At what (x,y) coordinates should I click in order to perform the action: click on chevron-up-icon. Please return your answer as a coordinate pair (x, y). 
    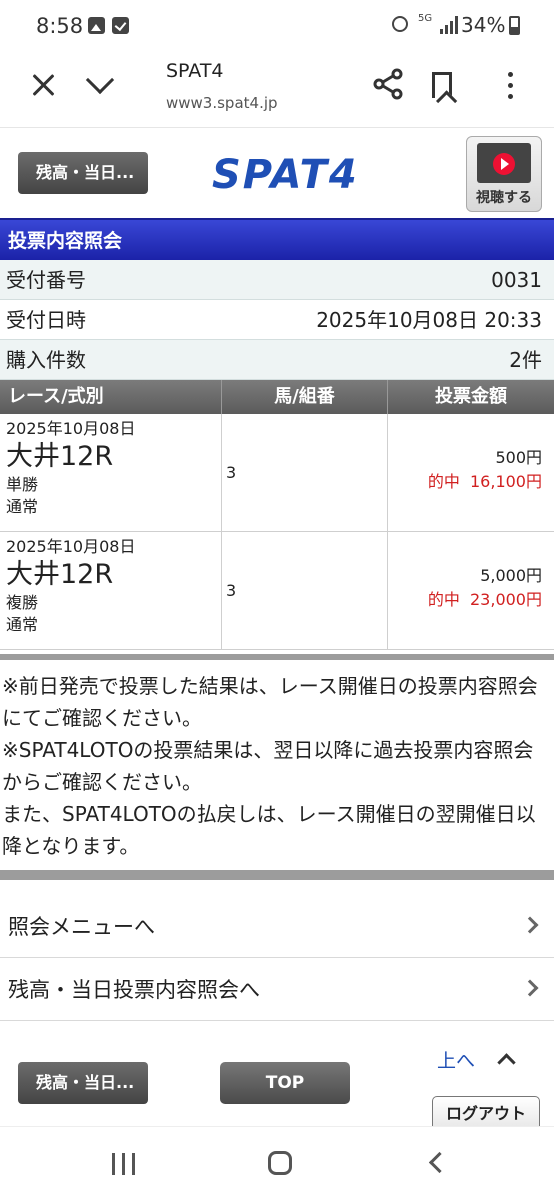
    Looking at the image, I should click on (506, 1062).